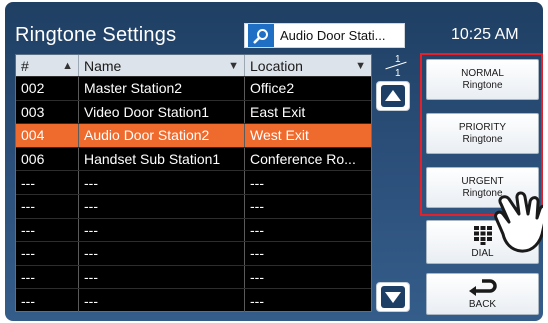 This screenshot has width=548, height=323. What do you see at coordinates (518, 222) in the screenshot?
I see `pointing-hand-icon` at bounding box center [518, 222].